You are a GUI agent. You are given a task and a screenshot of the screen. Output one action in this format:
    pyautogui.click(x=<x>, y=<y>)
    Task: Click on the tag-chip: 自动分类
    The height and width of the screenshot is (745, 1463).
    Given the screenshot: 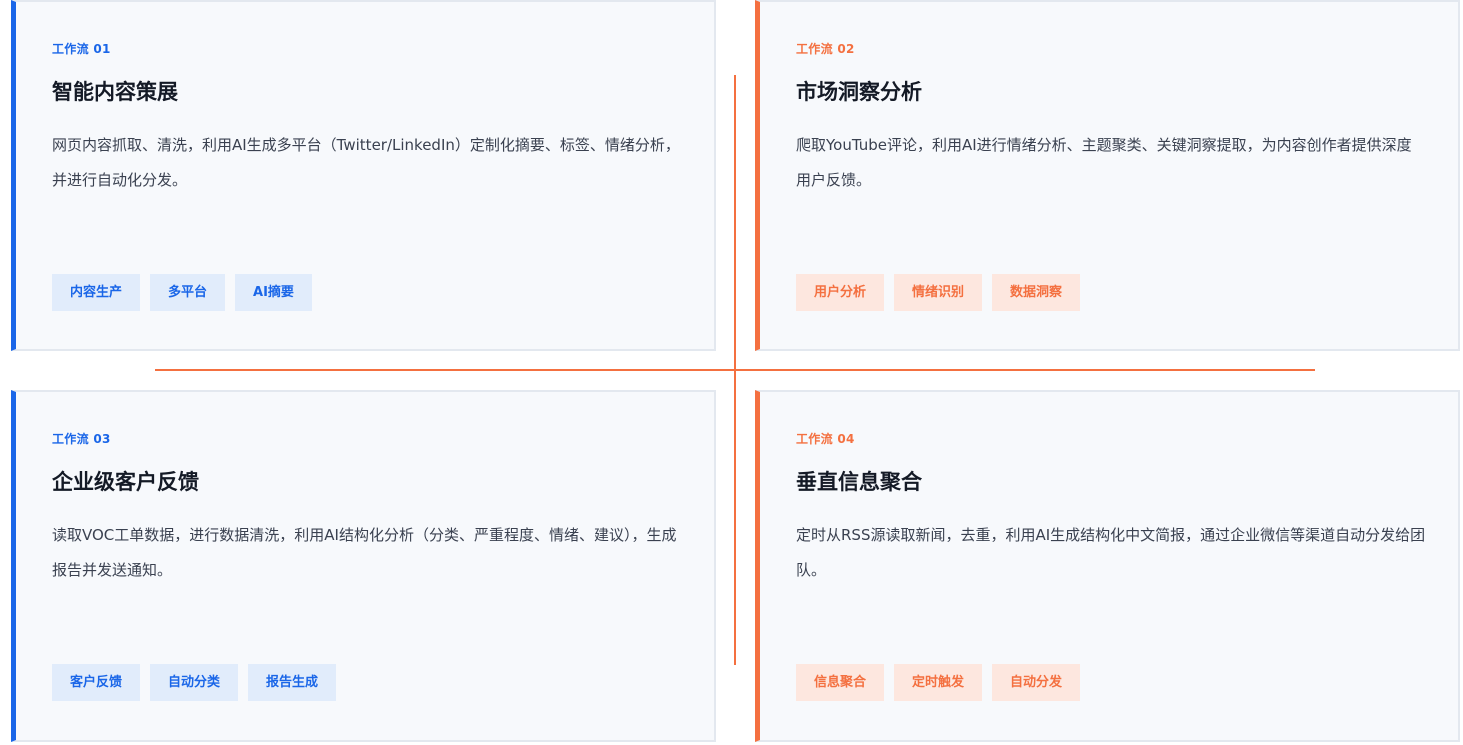 What is the action you would take?
    pyautogui.click(x=194, y=682)
    